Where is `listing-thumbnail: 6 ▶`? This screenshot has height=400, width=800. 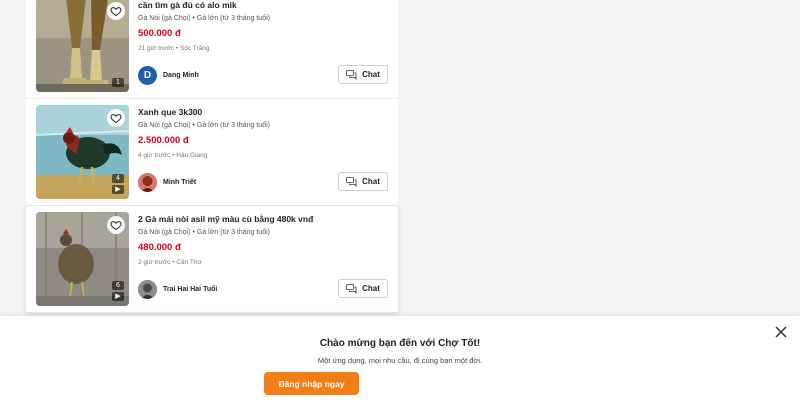 listing-thumbnail: 6 ▶ is located at coordinates (82, 259).